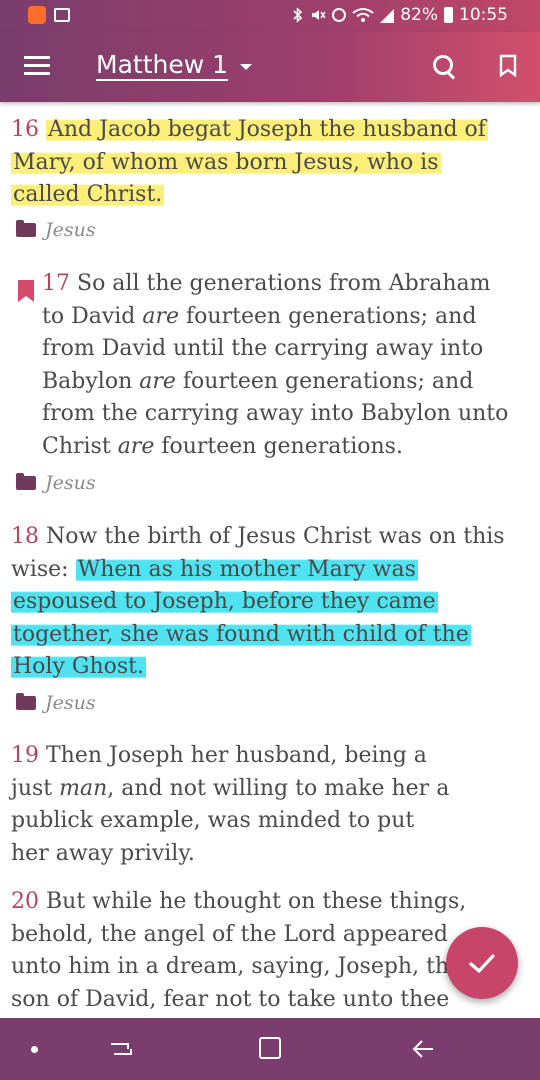  What do you see at coordinates (363, 15) in the screenshot?
I see `wifi-icon` at bounding box center [363, 15].